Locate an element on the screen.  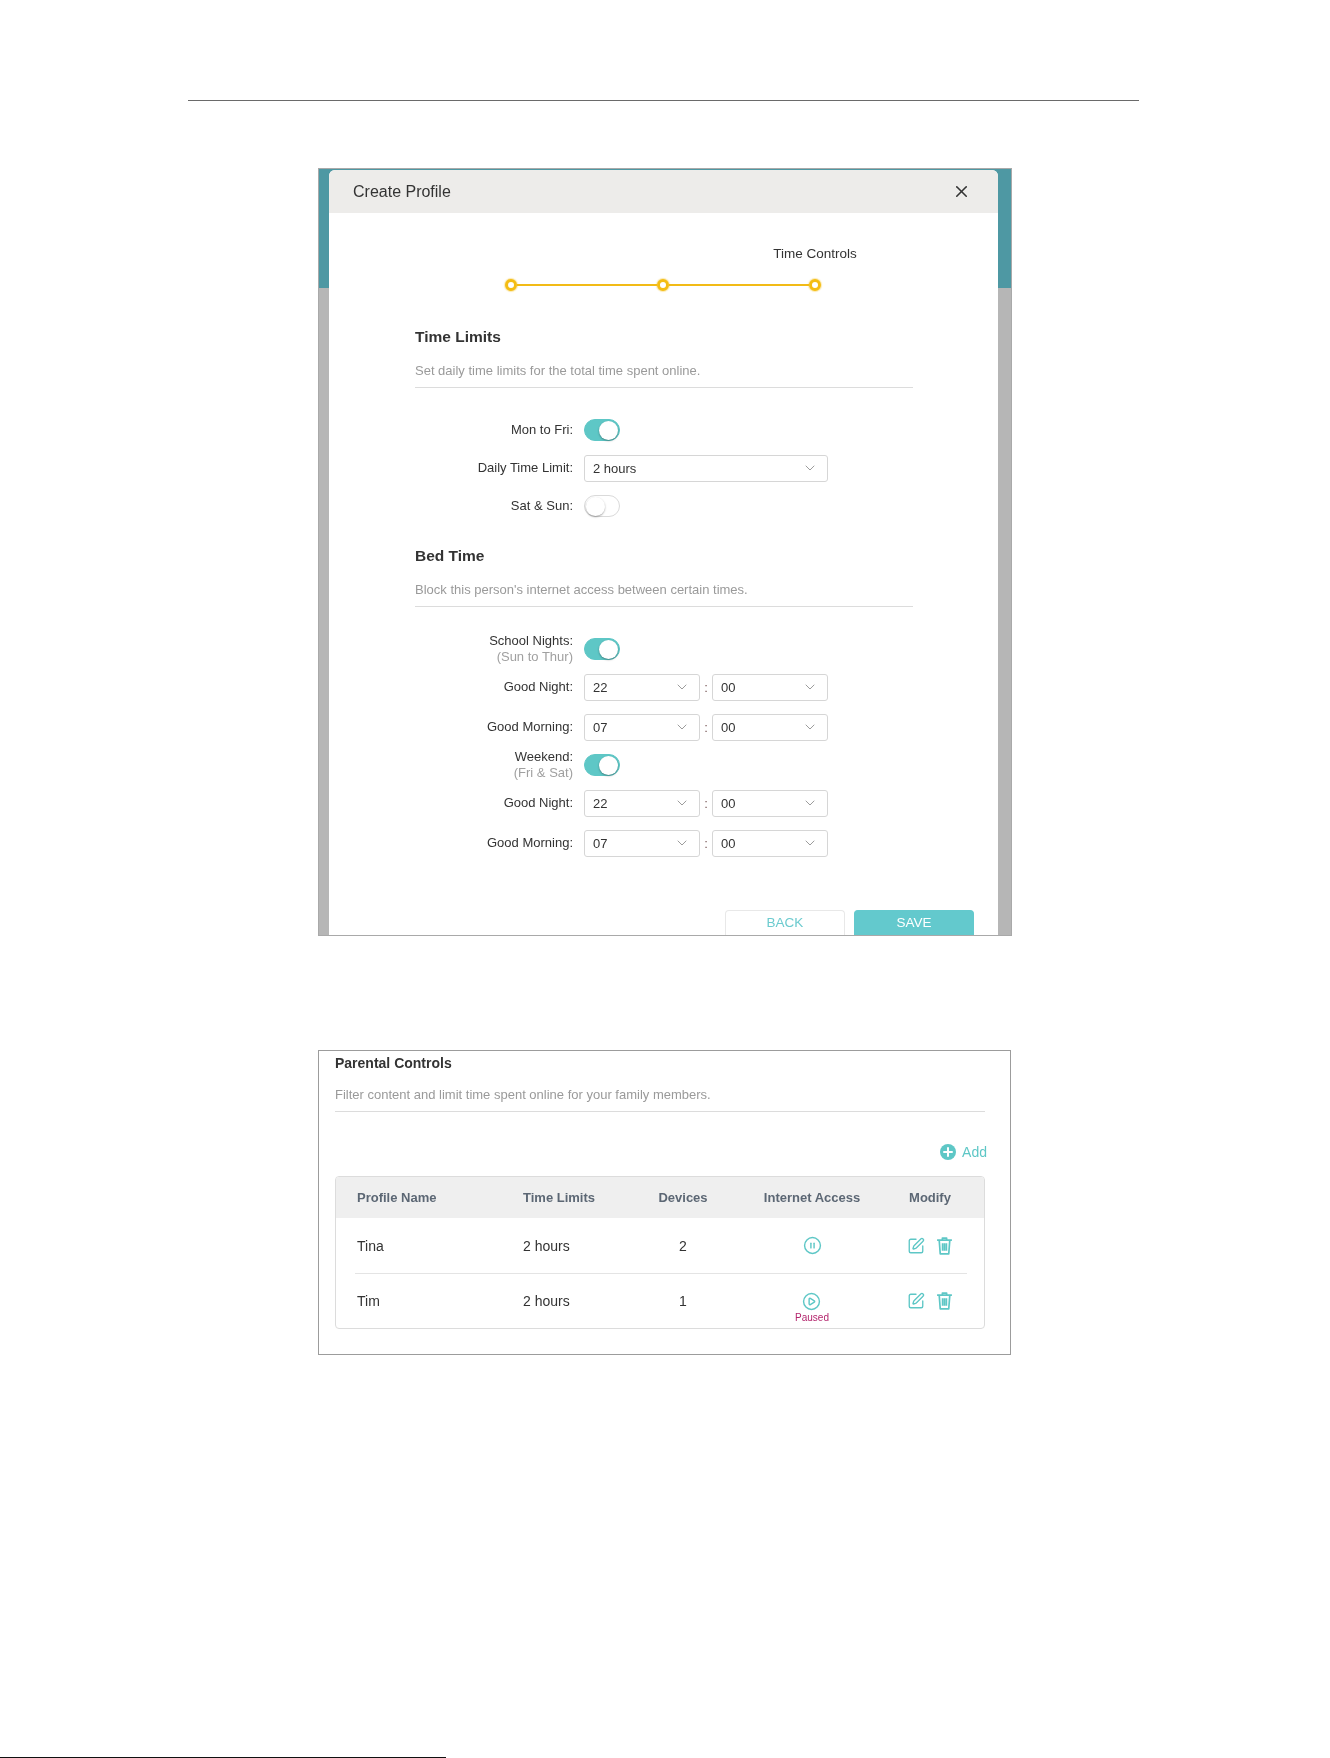
add-icon is located at coordinates (948, 1152).